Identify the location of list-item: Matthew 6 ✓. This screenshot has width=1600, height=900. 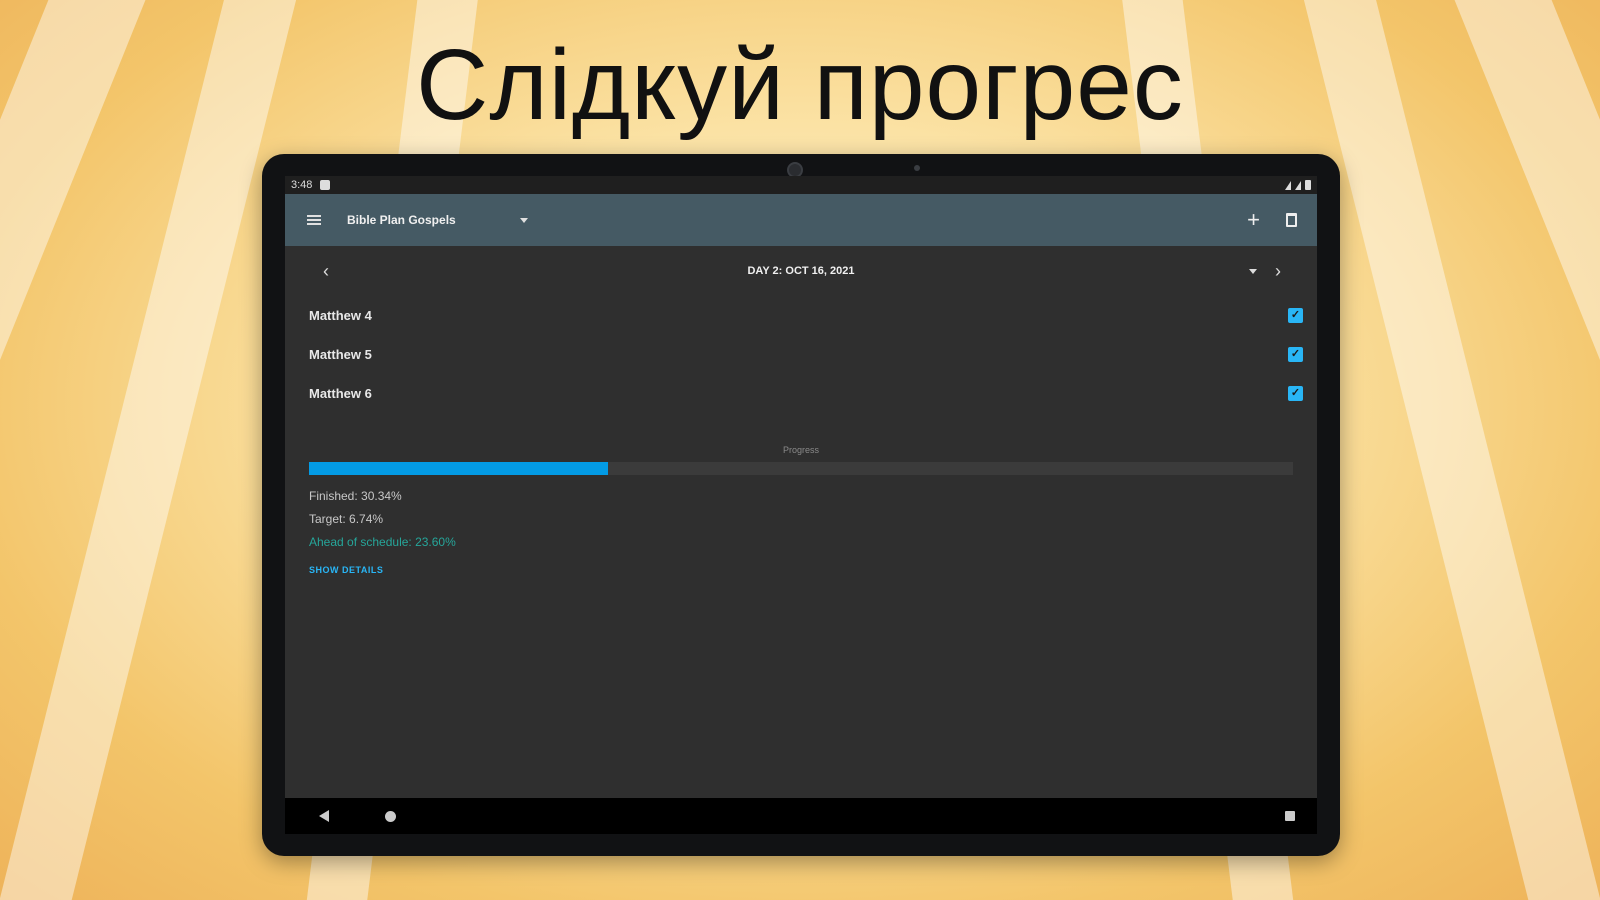
(806, 393).